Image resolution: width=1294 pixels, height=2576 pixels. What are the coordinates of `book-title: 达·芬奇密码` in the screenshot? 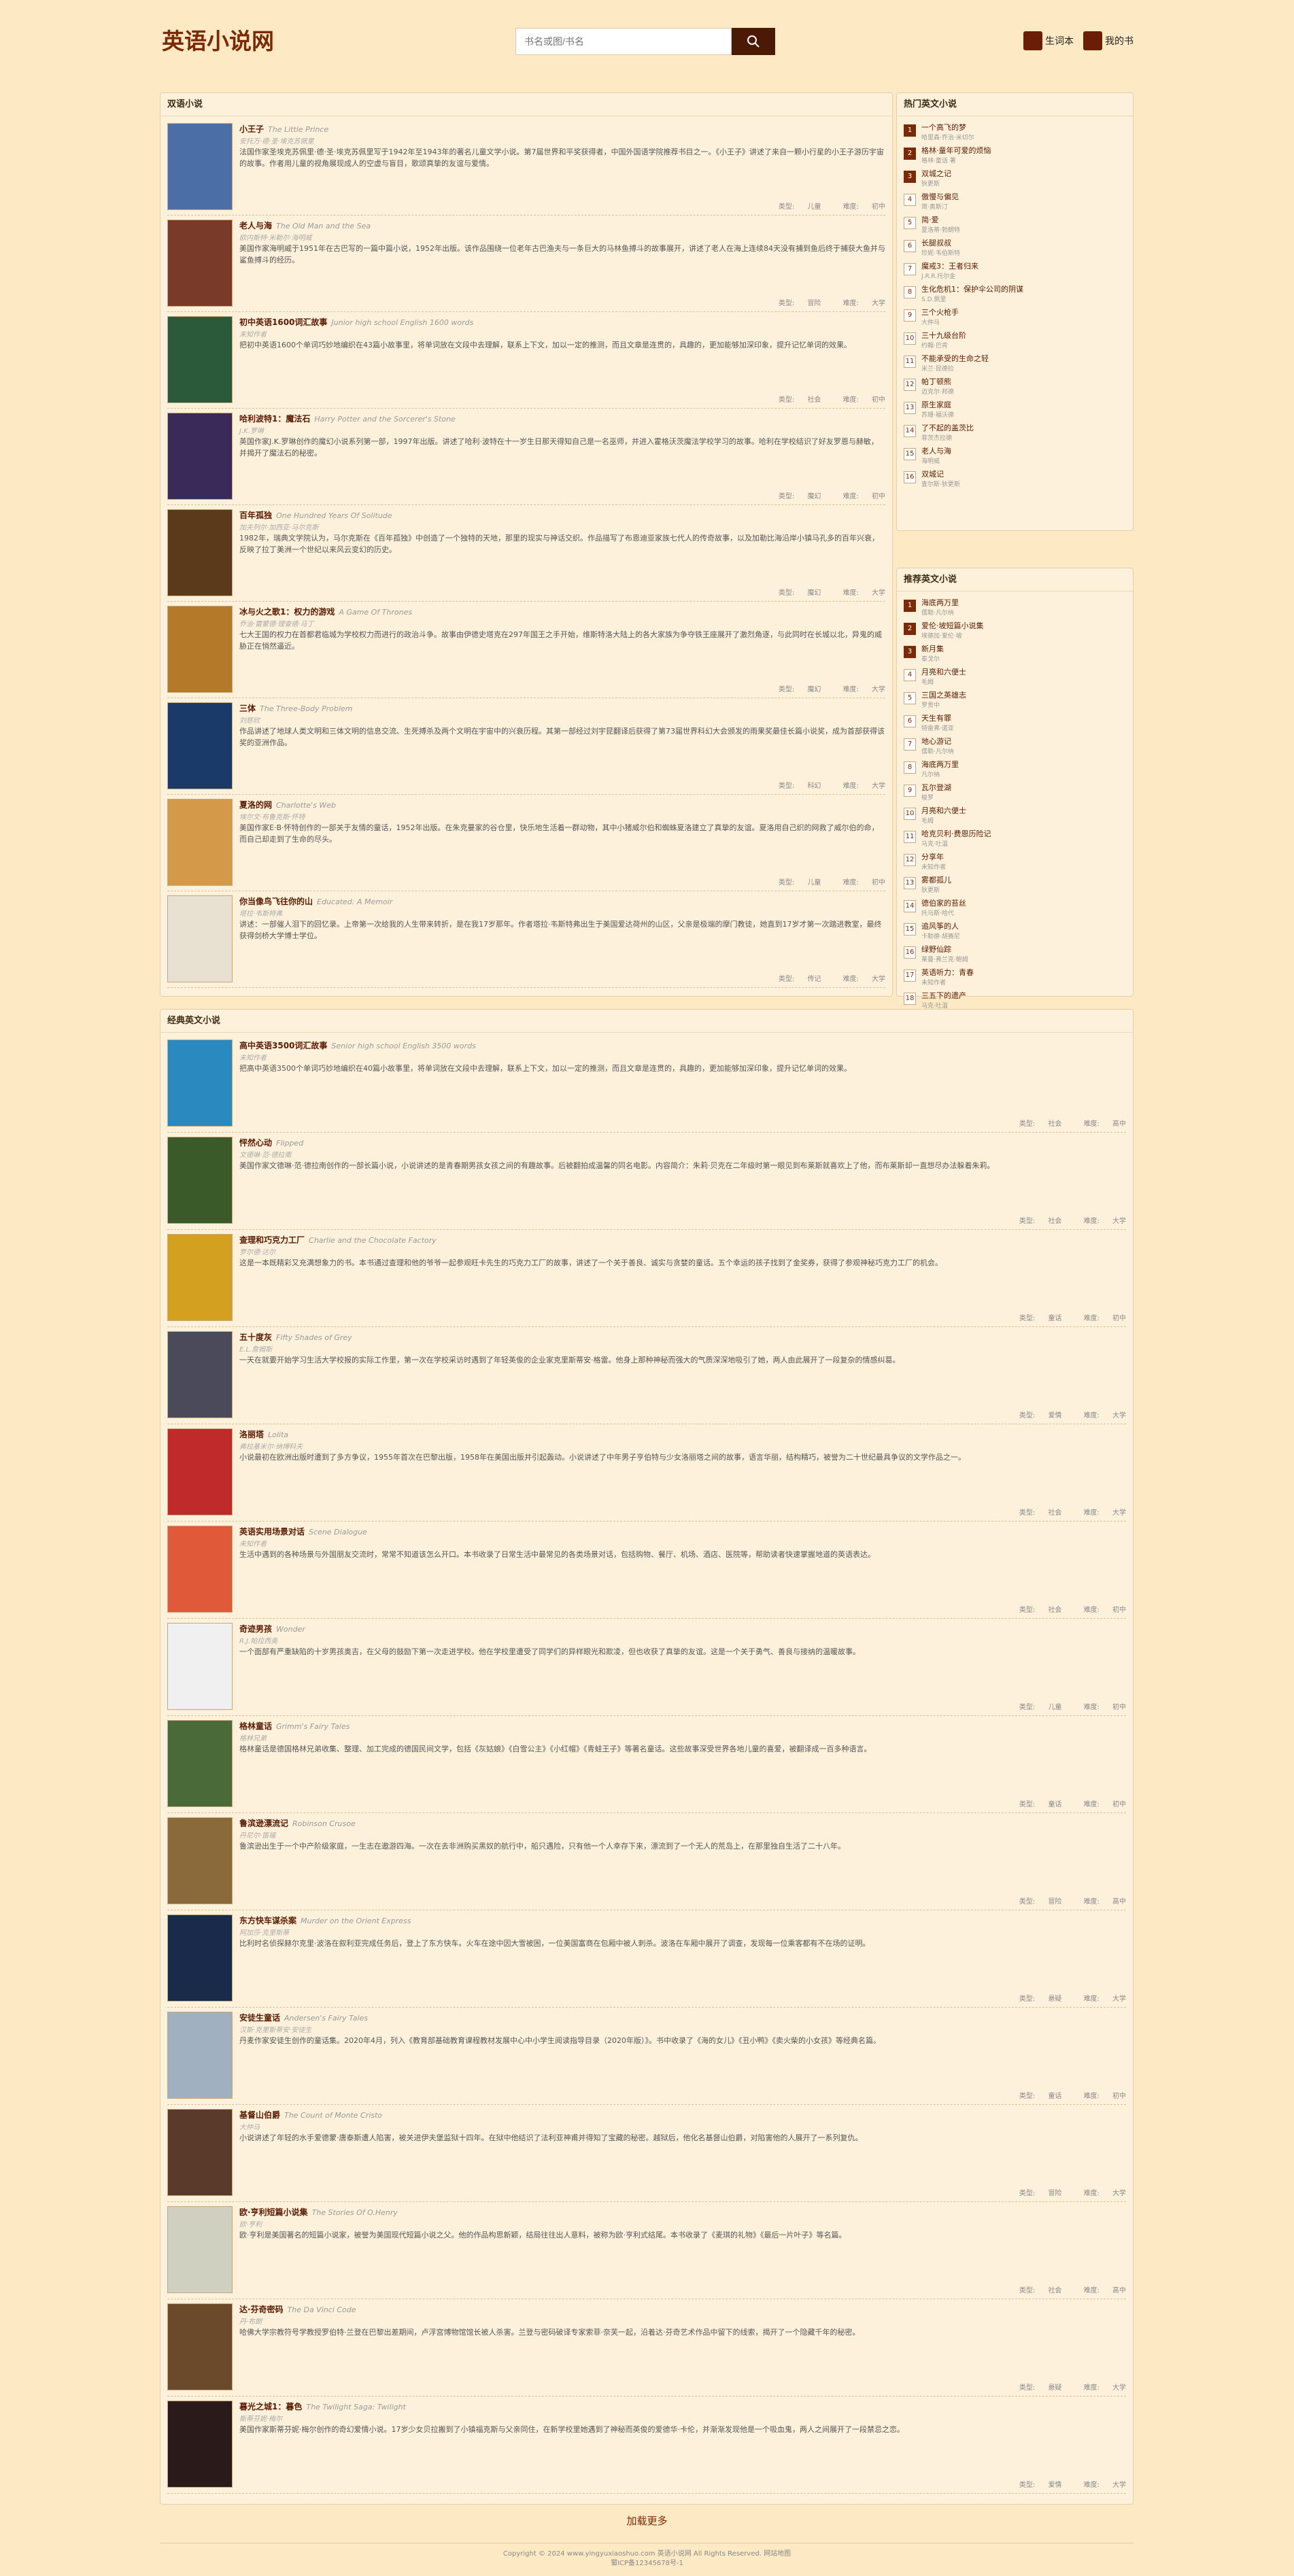 It's located at (261, 2309).